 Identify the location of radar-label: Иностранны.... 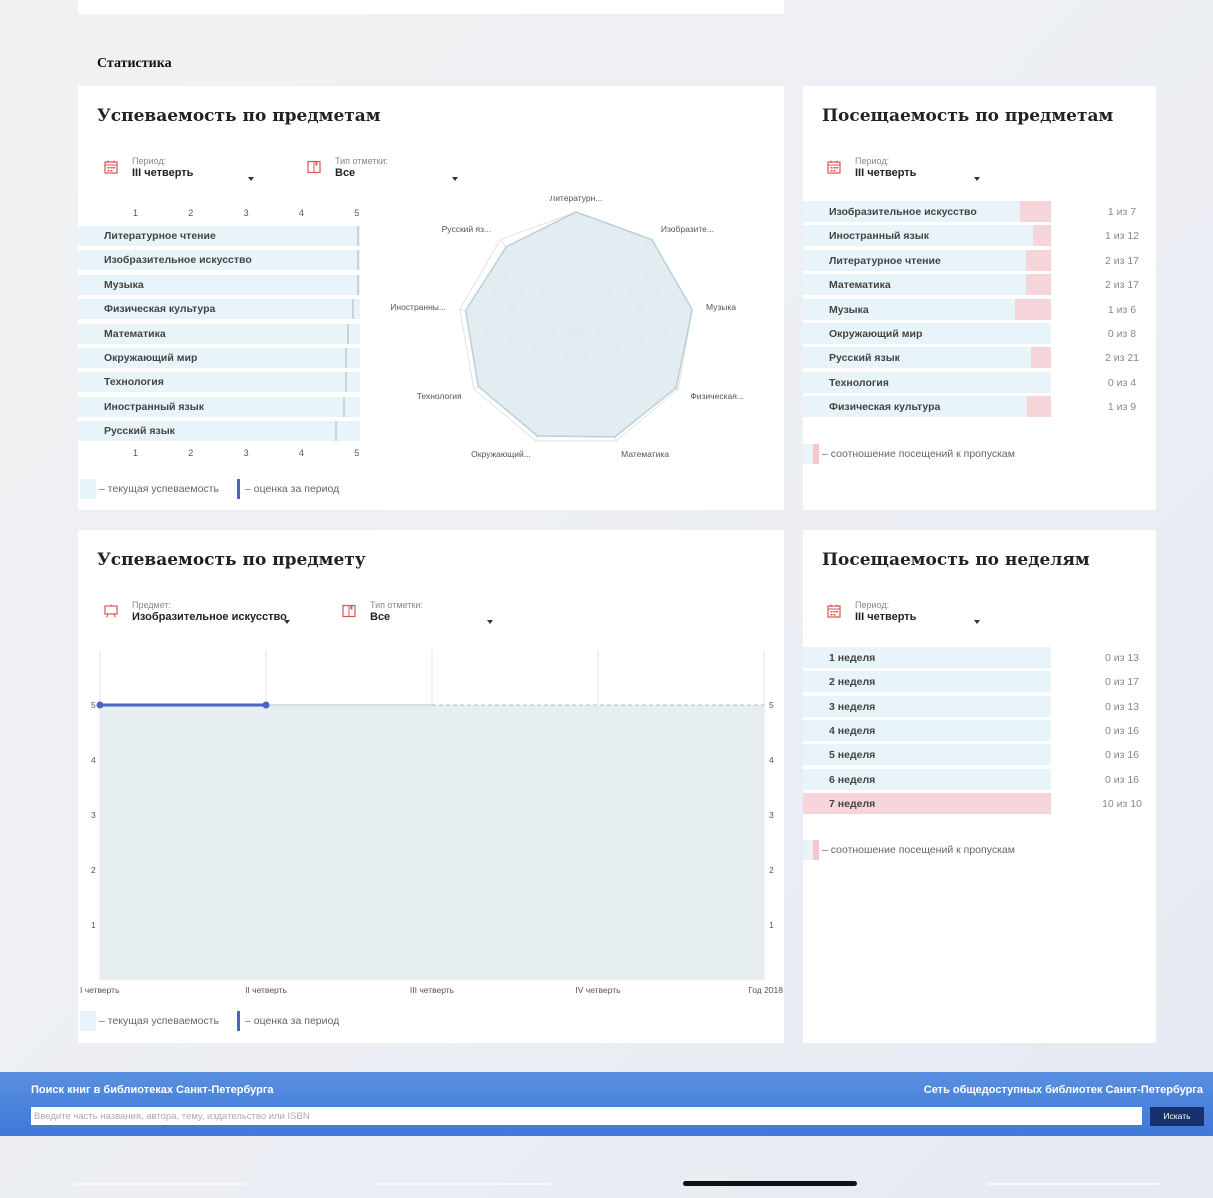
(418, 307).